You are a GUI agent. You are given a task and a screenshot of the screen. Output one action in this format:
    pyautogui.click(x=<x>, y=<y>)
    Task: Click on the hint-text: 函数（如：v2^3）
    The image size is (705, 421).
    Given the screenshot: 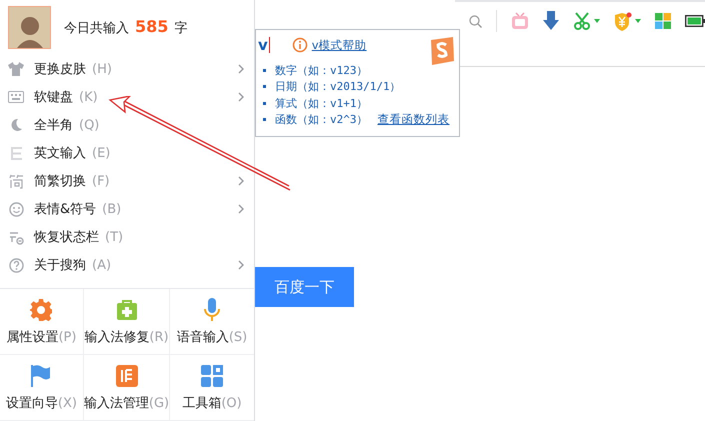 What is the action you would take?
    pyautogui.click(x=321, y=120)
    